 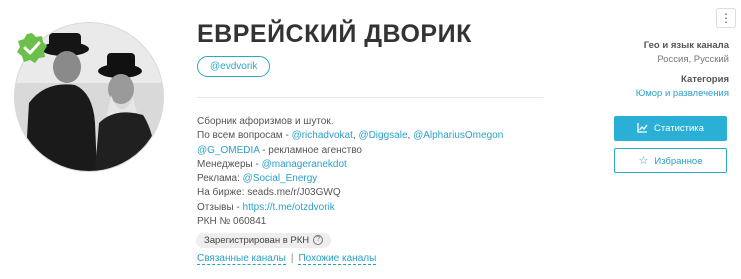 I want to click on favorite-button: ☆ Избранное, so click(x=670, y=160).